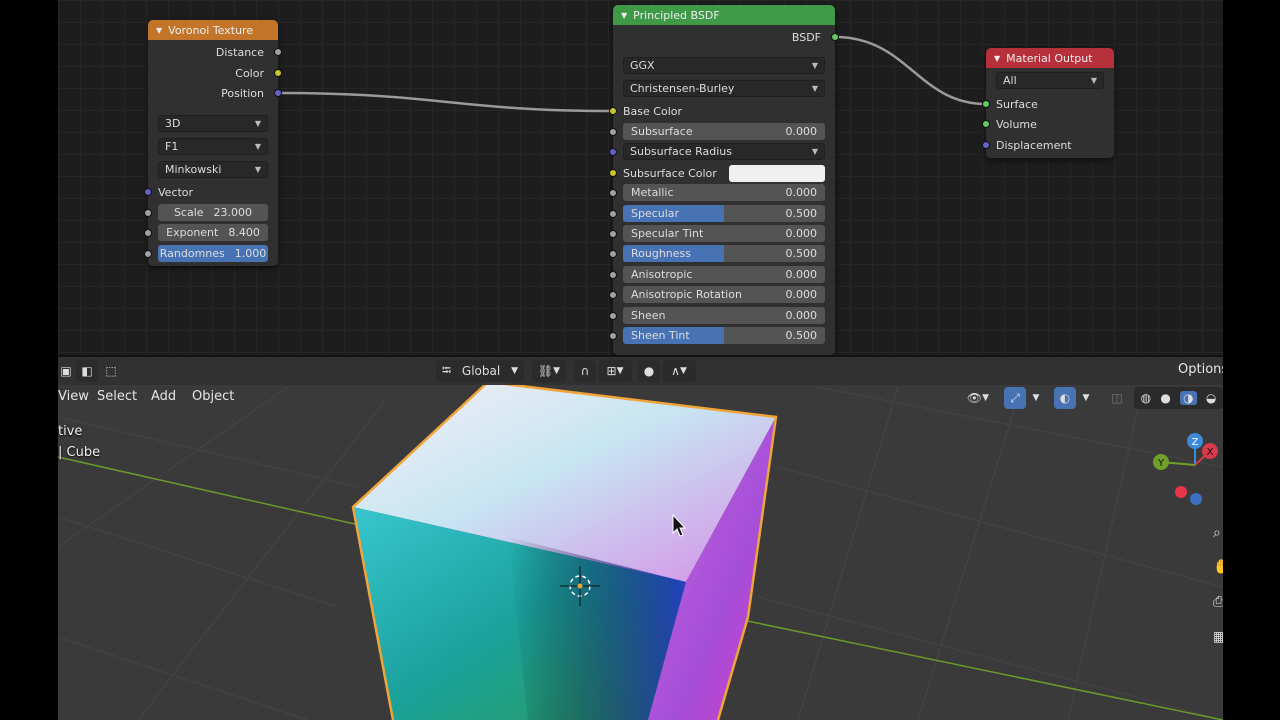  I want to click on wireframe-shading-icon: ◍, so click(1146, 398).